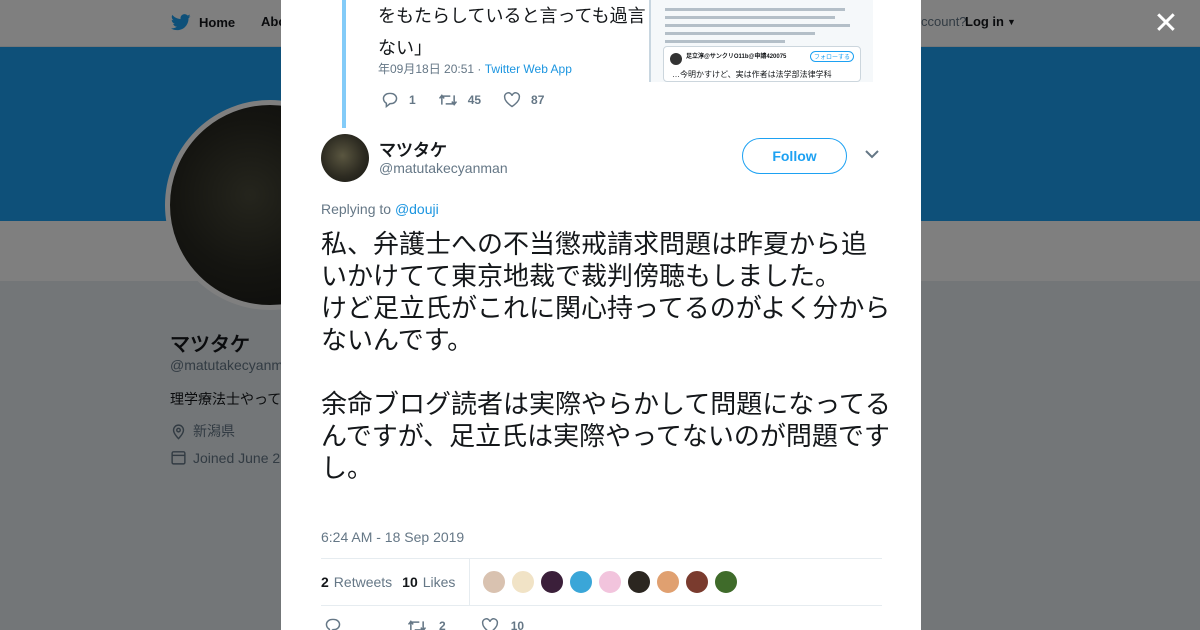 The height and width of the screenshot is (630, 1200). Describe the element at coordinates (325, 582) in the screenshot. I see `retweets-count: 2` at that location.